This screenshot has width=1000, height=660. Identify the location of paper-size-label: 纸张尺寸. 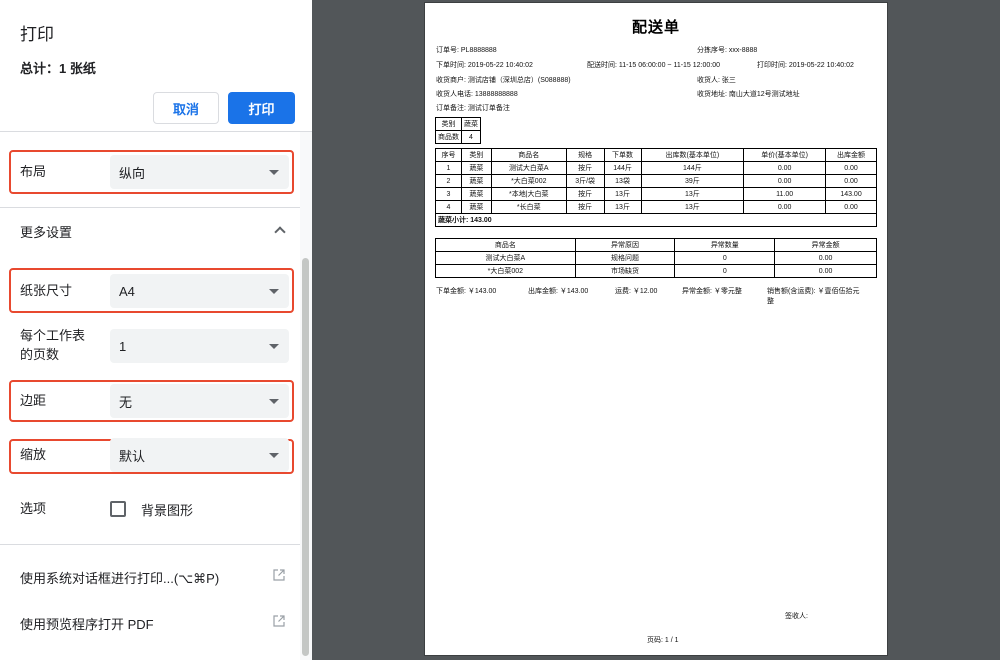
(46, 290).